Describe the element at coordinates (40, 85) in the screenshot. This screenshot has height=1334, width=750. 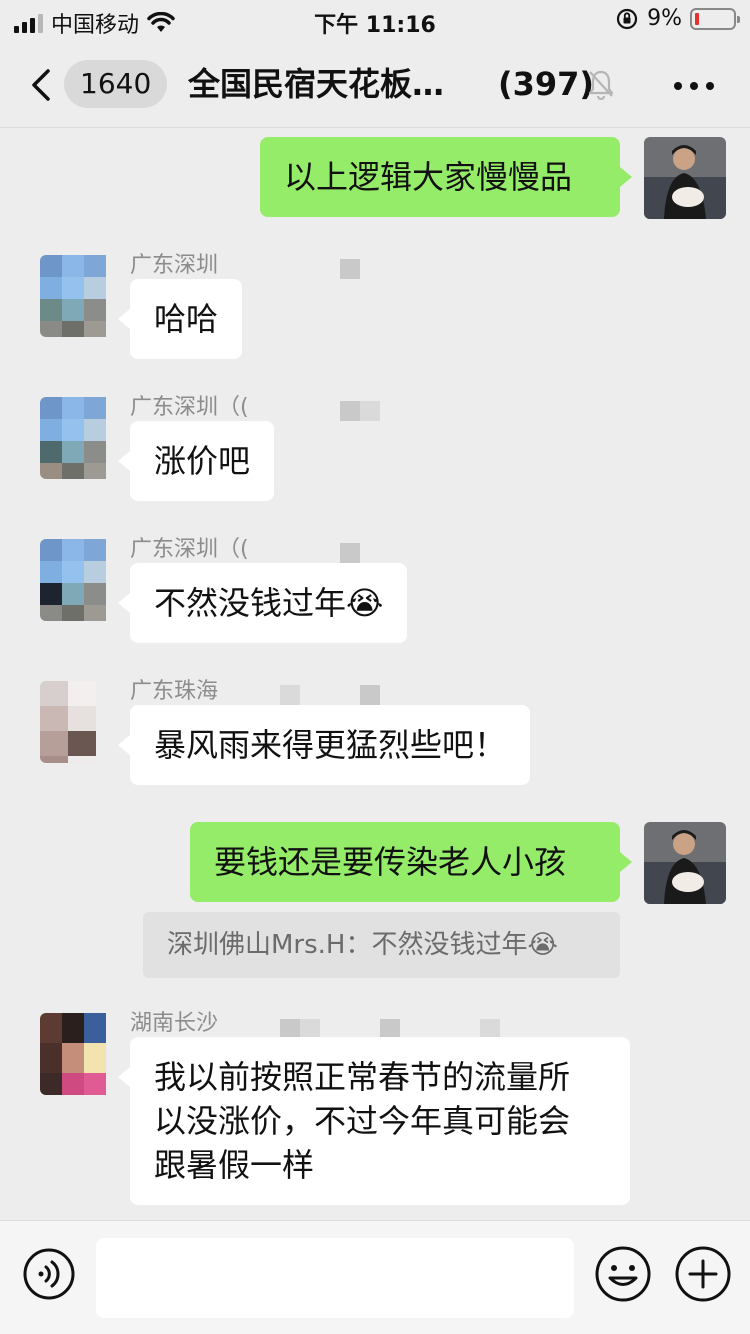
I see `back-chevron-icon` at that location.